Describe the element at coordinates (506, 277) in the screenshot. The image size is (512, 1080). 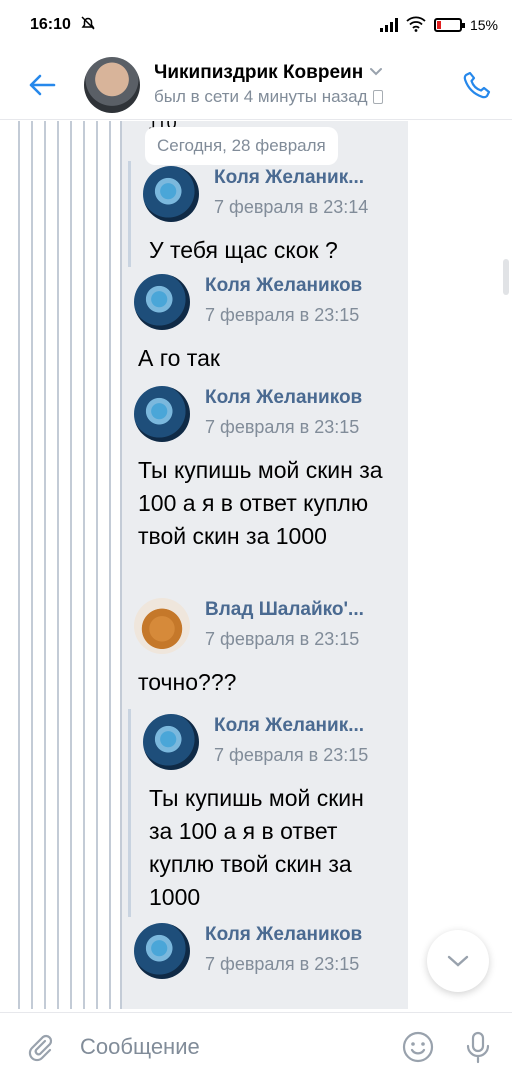
I see `scrollbar` at that location.